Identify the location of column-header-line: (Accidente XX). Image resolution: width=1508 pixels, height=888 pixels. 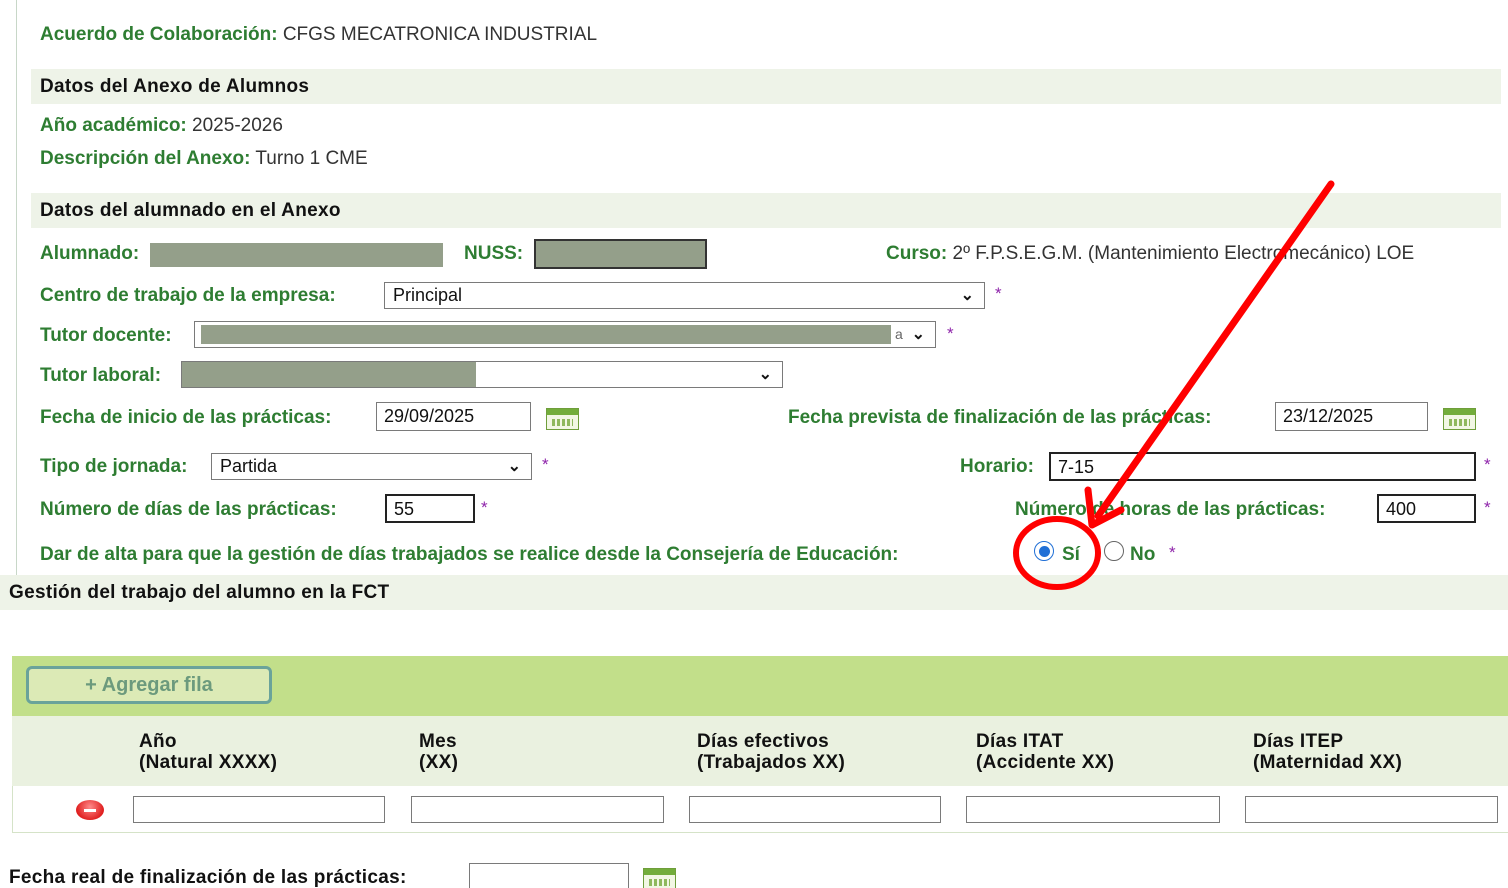
(1045, 762).